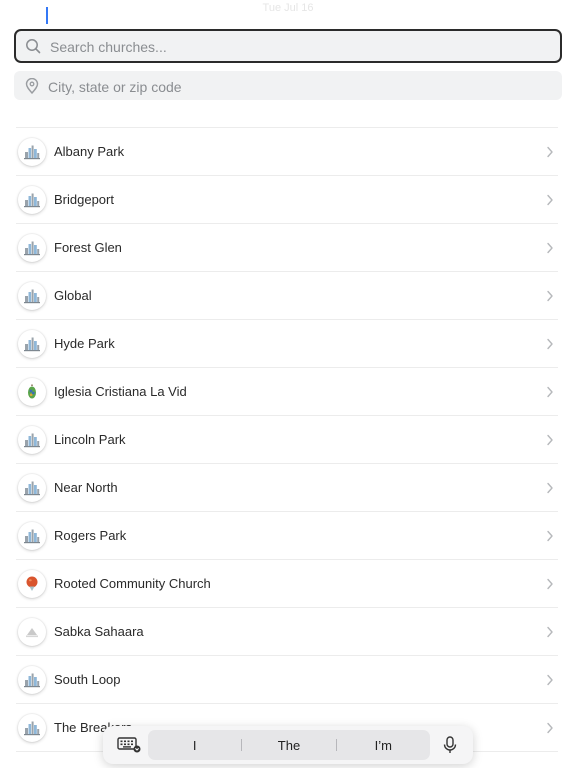  What do you see at coordinates (90, 439) in the screenshot?
I see `church-name: Lincoln Park` at bounding box center [90, 439].